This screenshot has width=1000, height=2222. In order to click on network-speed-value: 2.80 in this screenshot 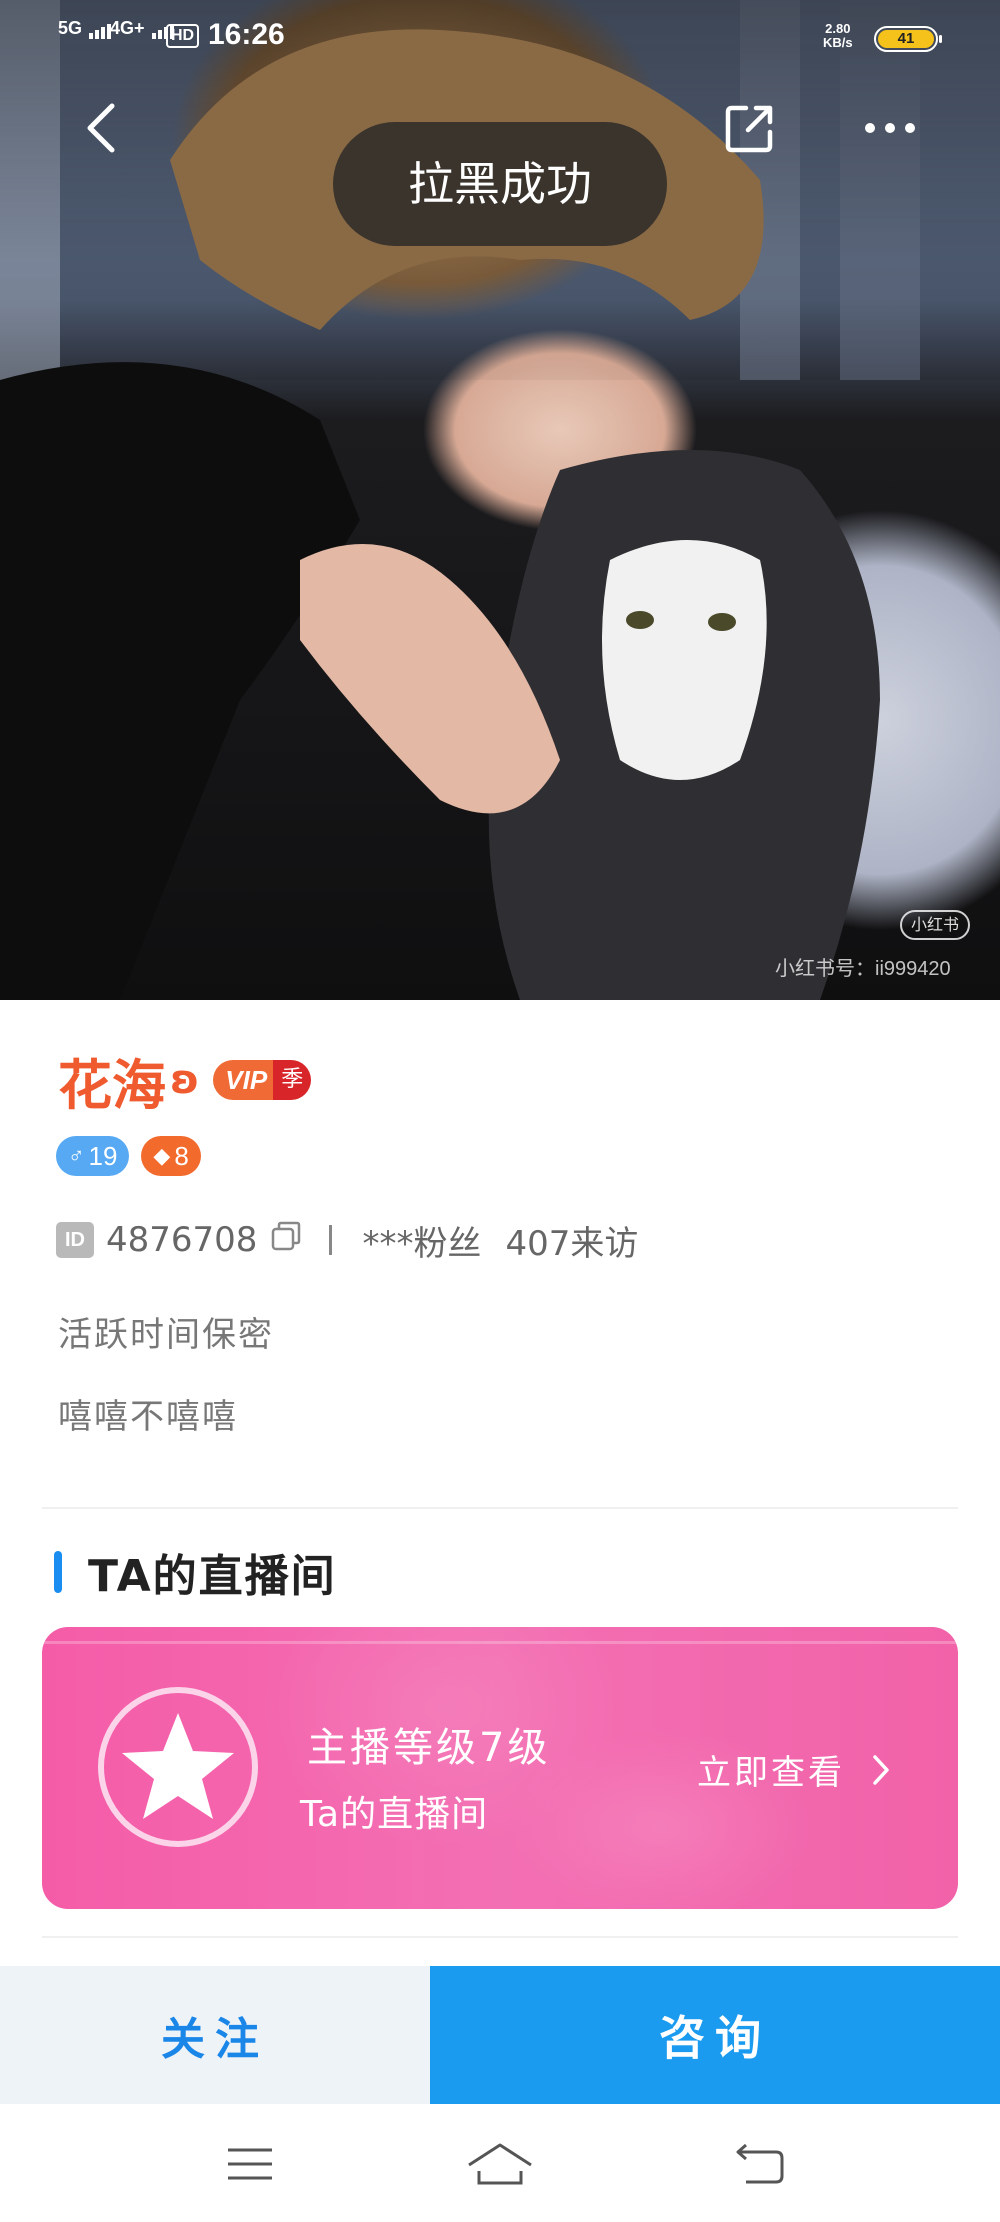, I will do `click(838, 28)`.